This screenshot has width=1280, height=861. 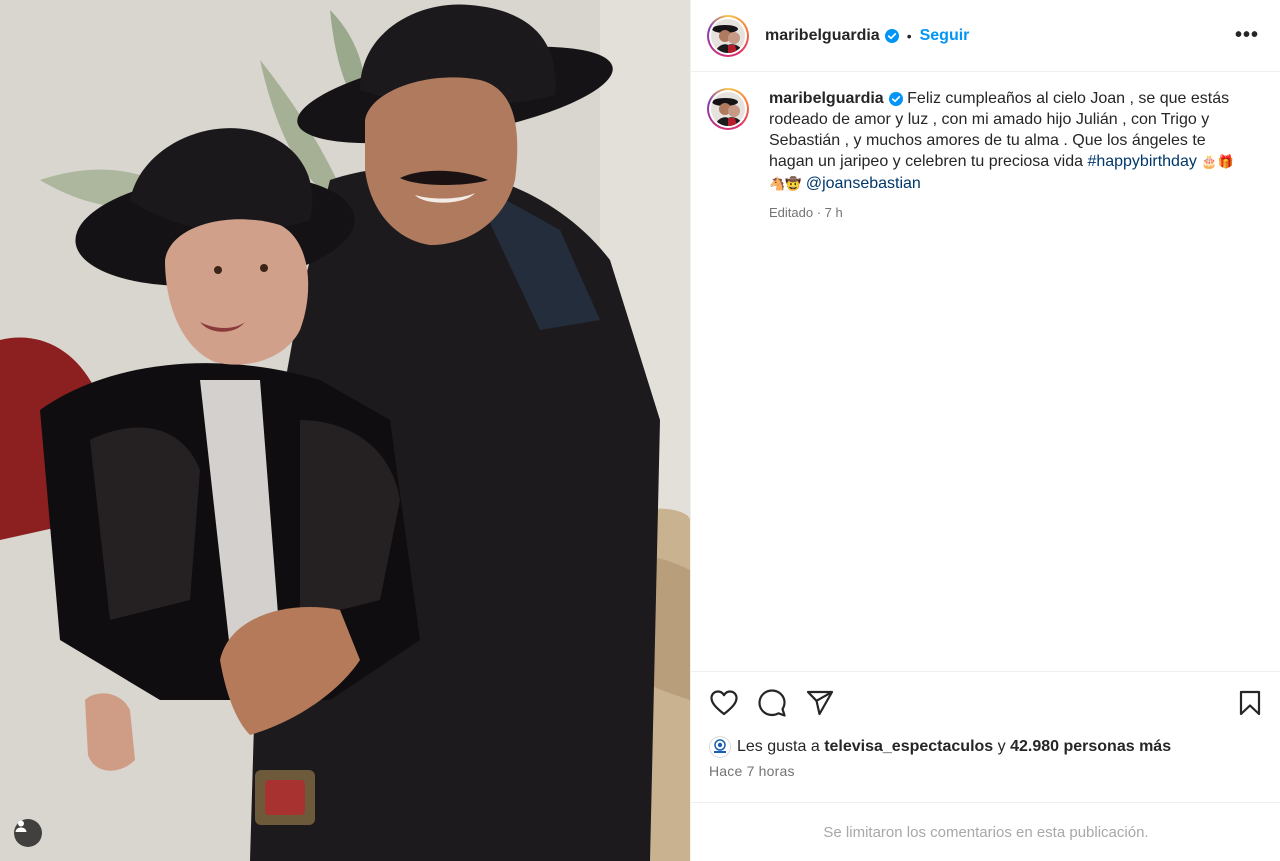 I want to click on likes-connector: y, so click(x=1001, y=746).